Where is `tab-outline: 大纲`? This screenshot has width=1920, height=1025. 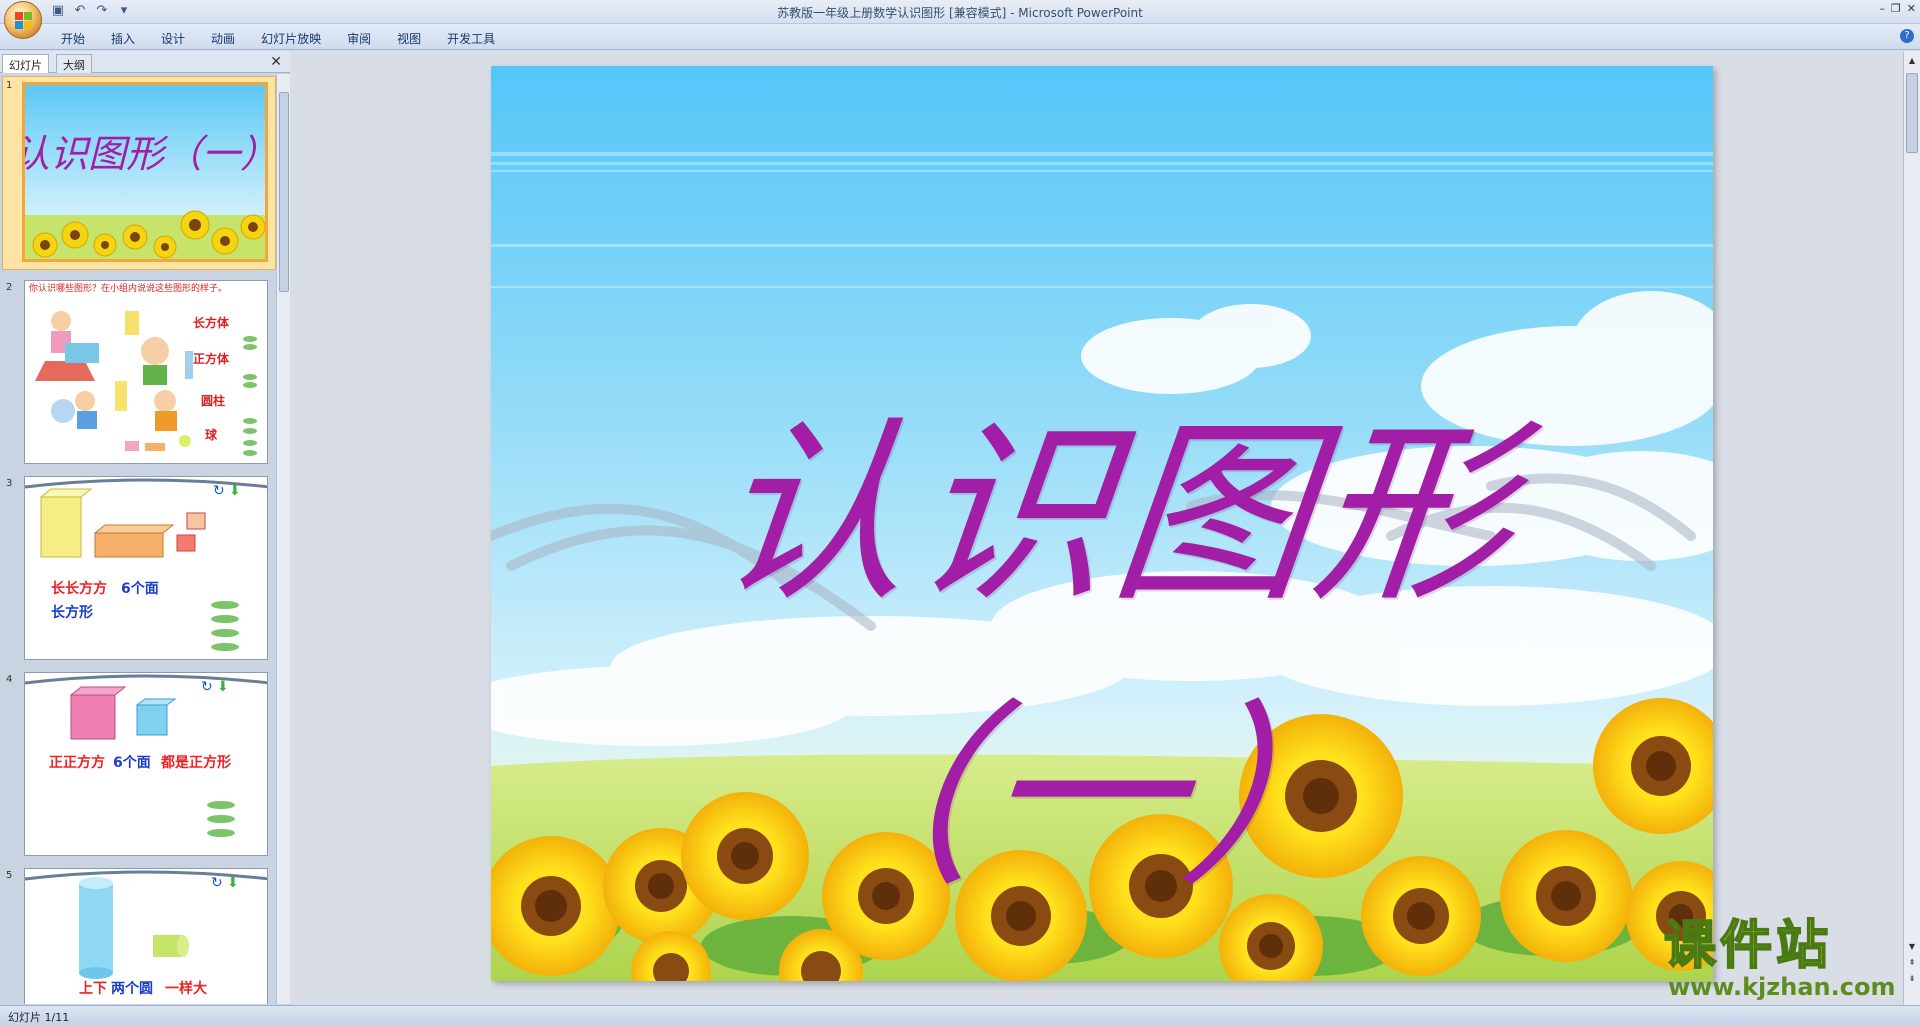
tab-outline: 大纲 is located at coordinates (74, 63).